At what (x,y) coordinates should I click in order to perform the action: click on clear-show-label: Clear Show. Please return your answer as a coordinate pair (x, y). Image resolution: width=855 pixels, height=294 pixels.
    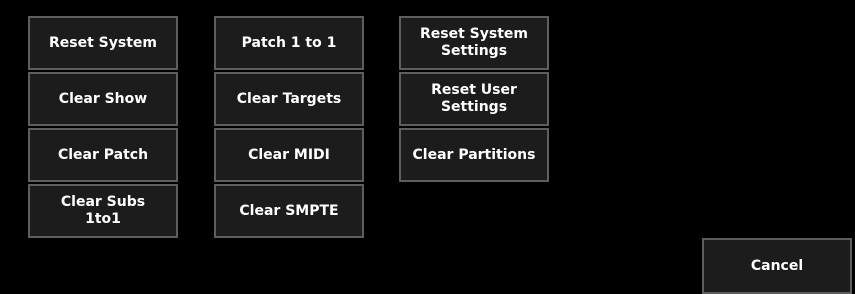
    Looking at the image, I should click on (103, 98).